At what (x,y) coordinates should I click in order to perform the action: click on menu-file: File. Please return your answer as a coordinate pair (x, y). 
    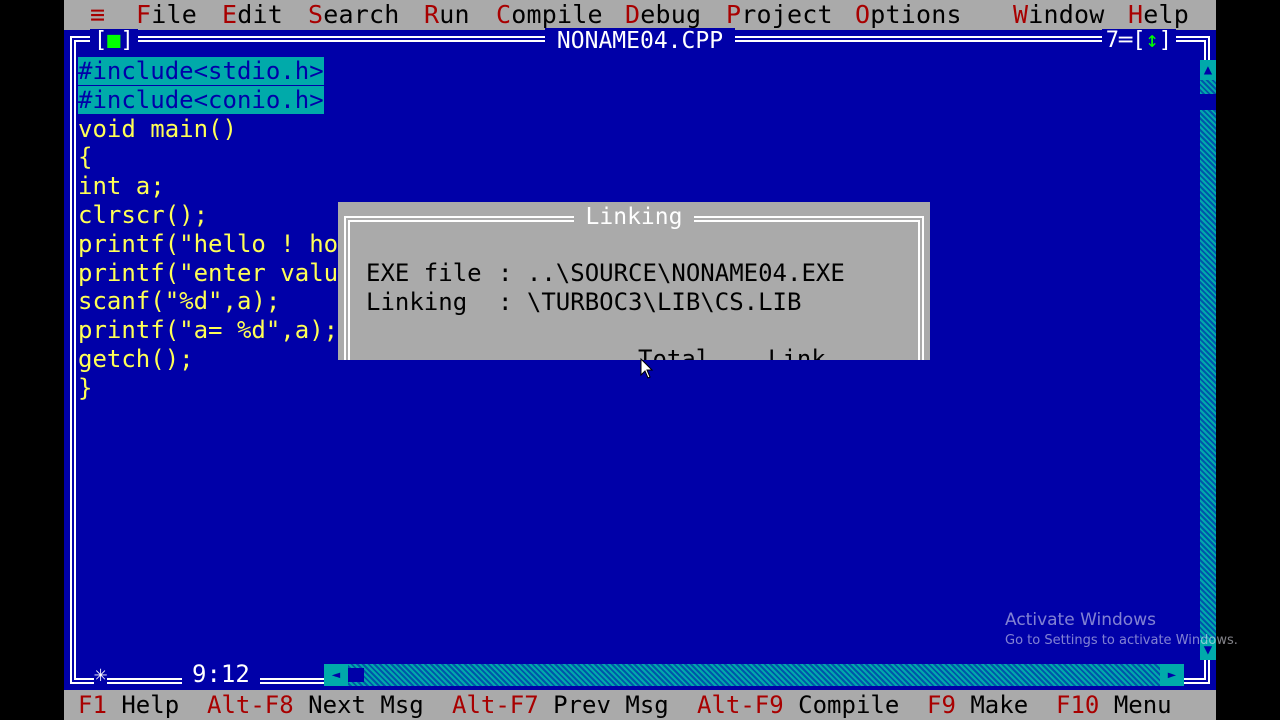
    Looking at the image, I should click on (166, 15).